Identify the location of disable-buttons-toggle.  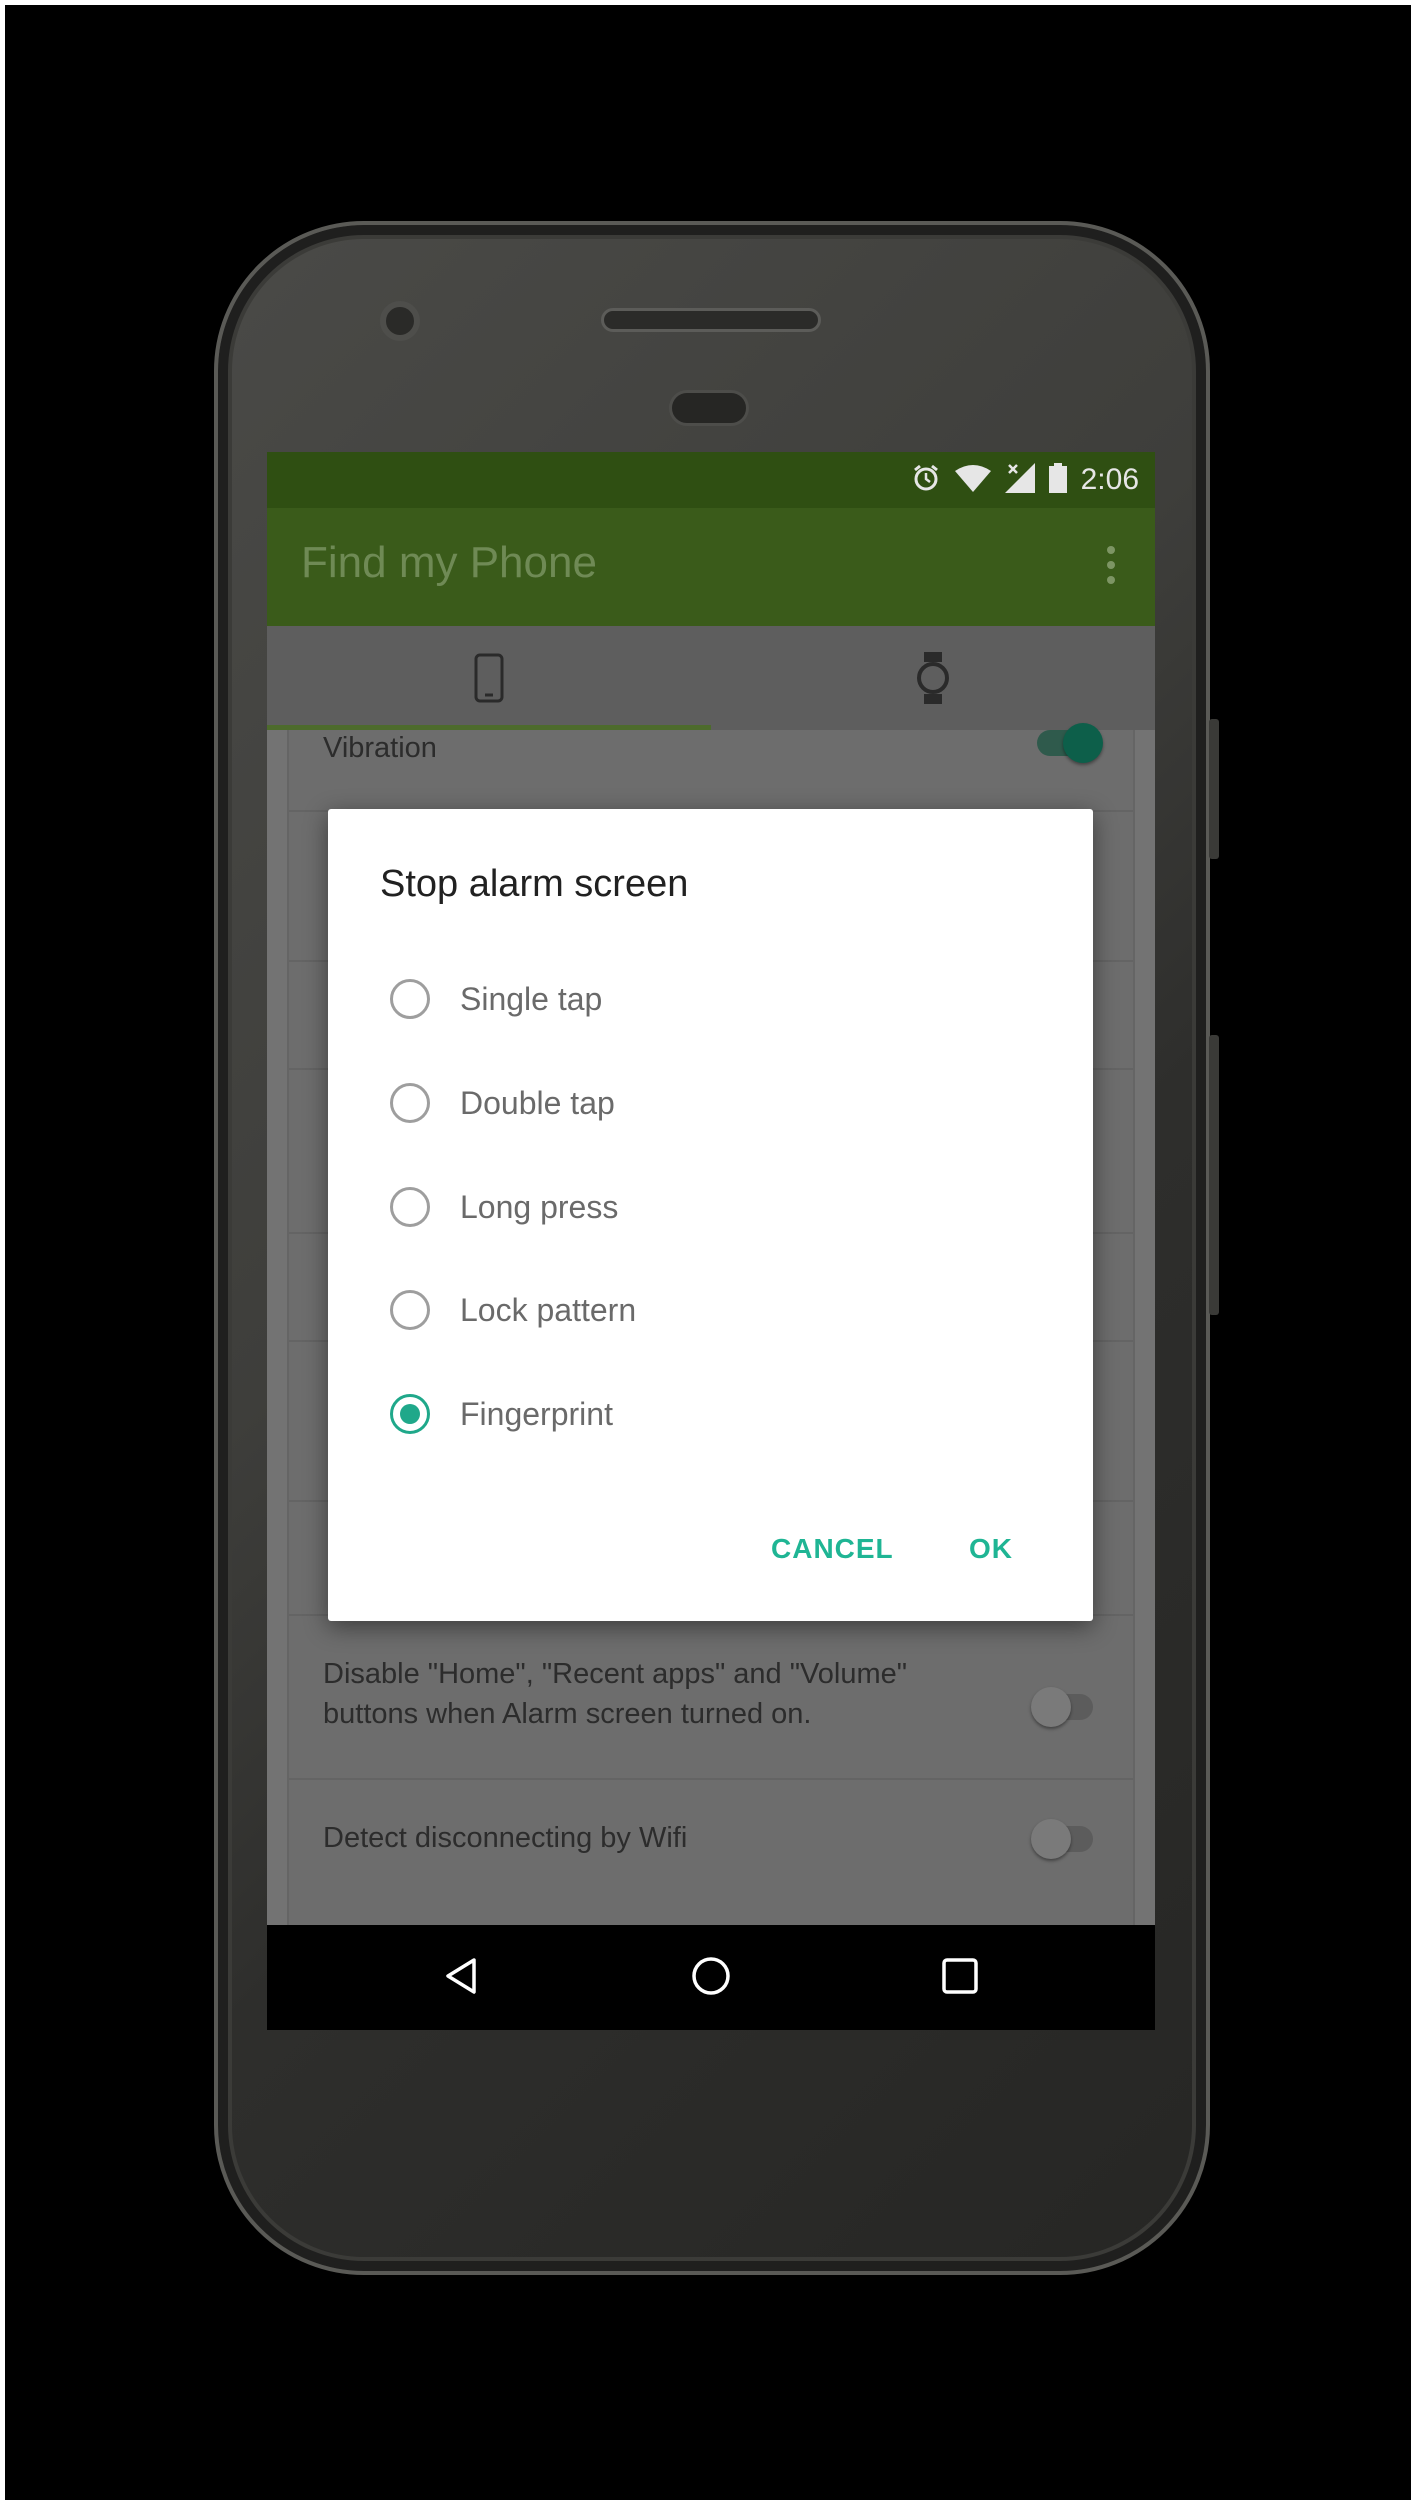
(1062, 1707).